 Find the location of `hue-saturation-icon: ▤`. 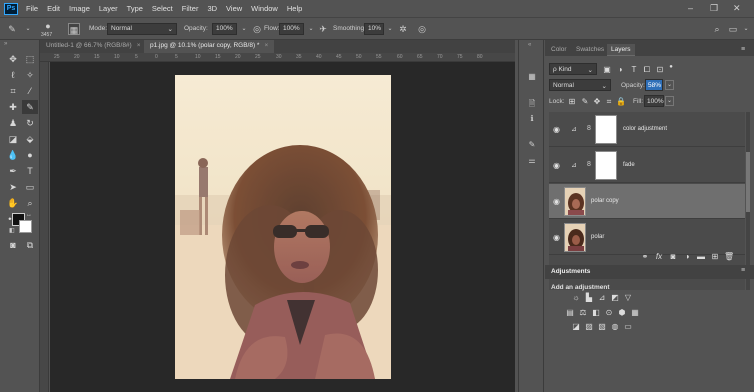

hue-saturation-icon: ▤ is located at coordinates (570, 312).